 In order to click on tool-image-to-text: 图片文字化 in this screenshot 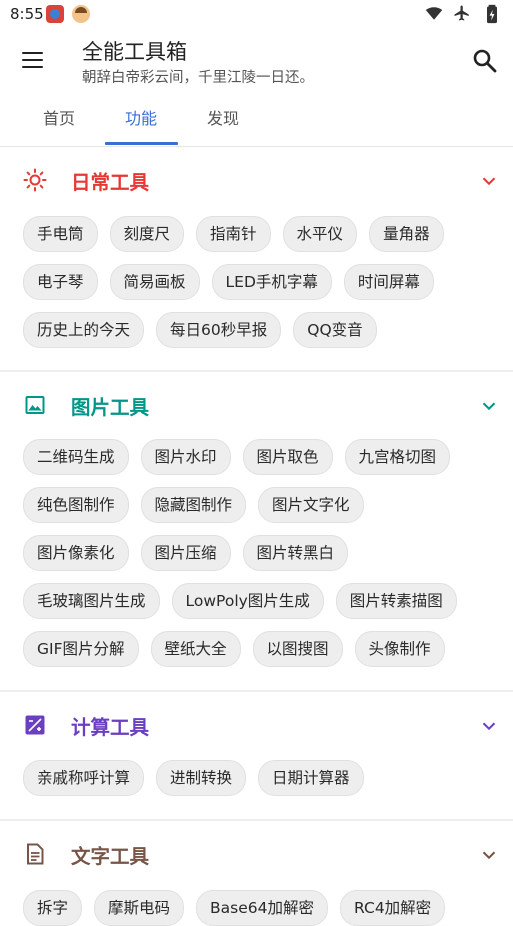, I will do `click(311, 505)`.